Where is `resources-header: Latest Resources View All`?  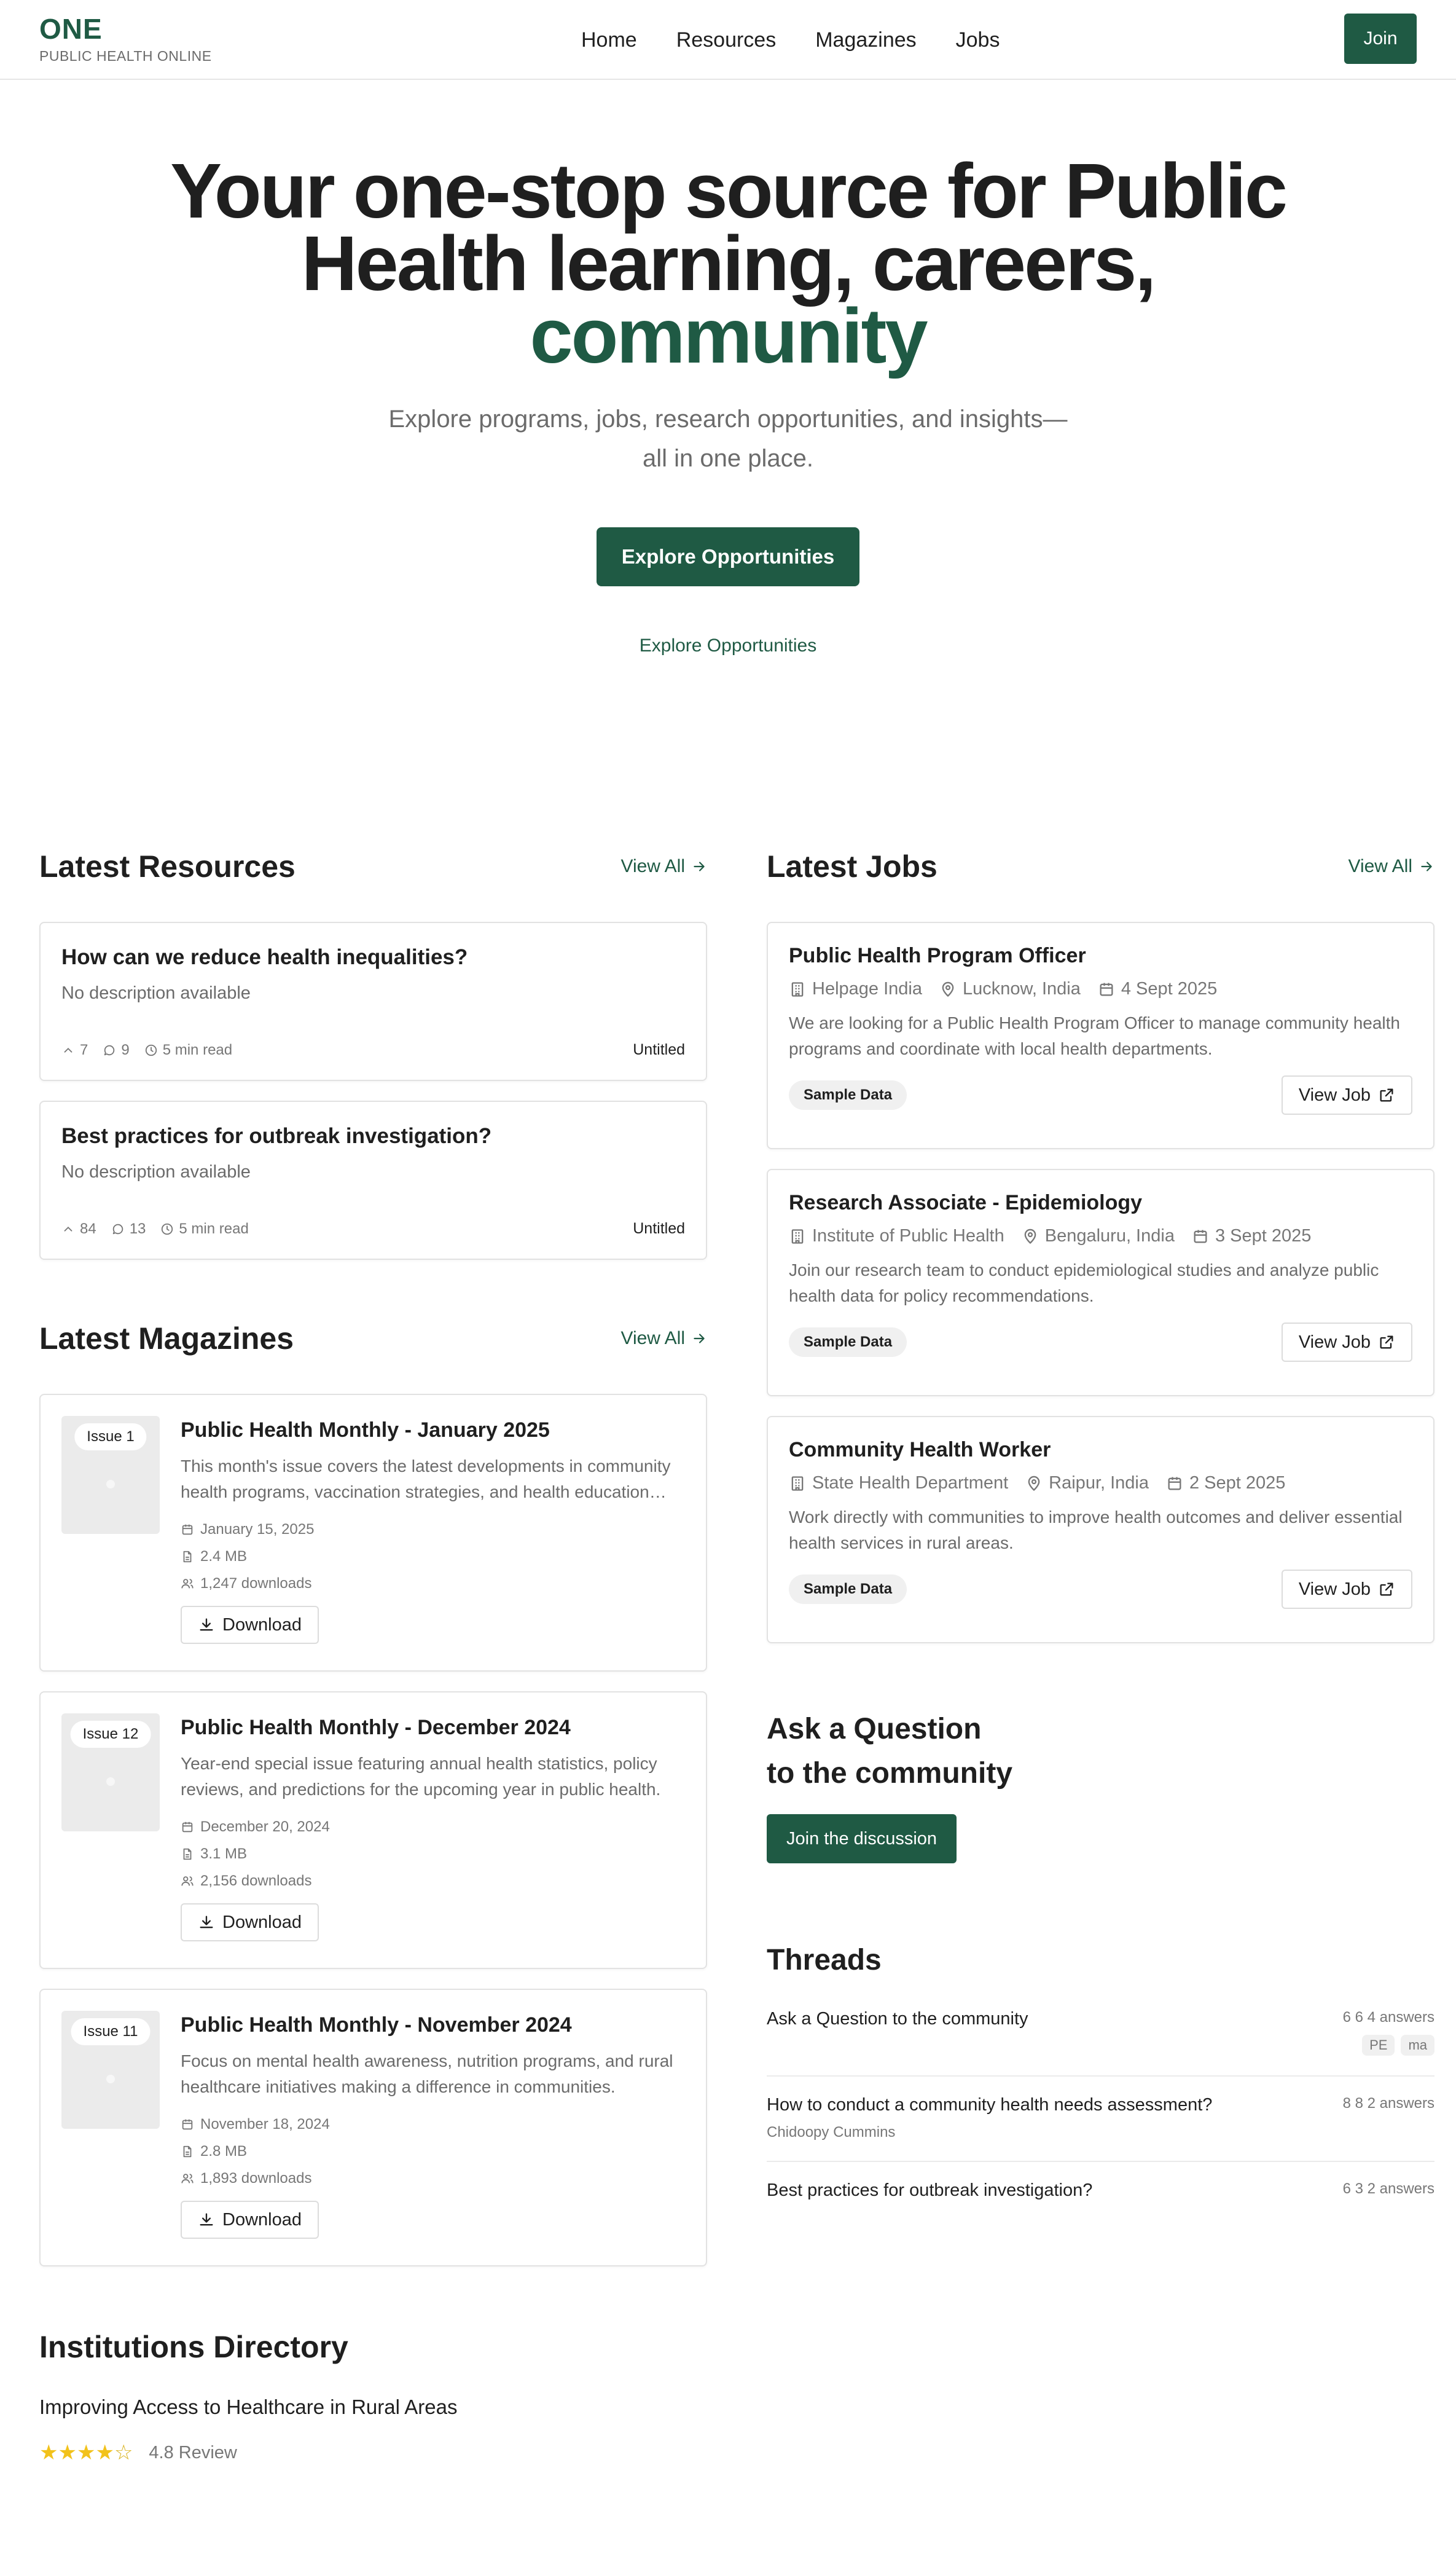 resources-header: Latest Resources View All is located at coordinates (373, 866).